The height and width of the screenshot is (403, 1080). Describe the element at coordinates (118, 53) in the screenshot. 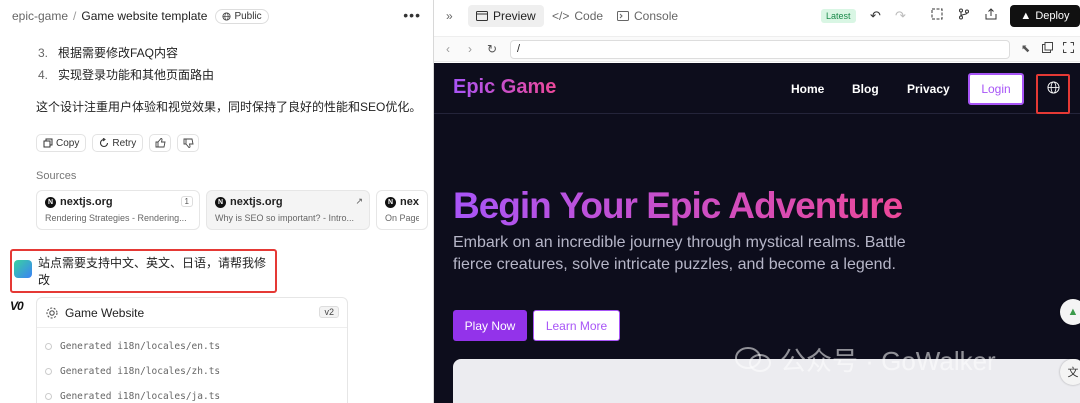

I see `list-text: 根据需要修改FAQ内容` at that location.